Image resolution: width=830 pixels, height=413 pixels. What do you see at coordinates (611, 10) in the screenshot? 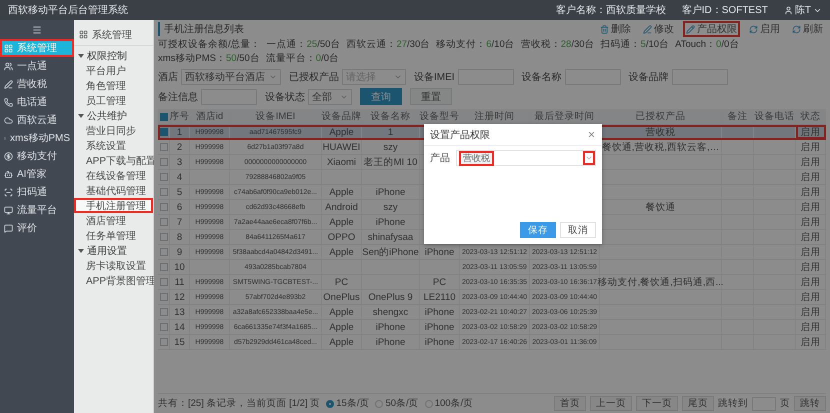
I see `customer-name: 客户名称：西软质量学校` at bounding box center [611, 10].